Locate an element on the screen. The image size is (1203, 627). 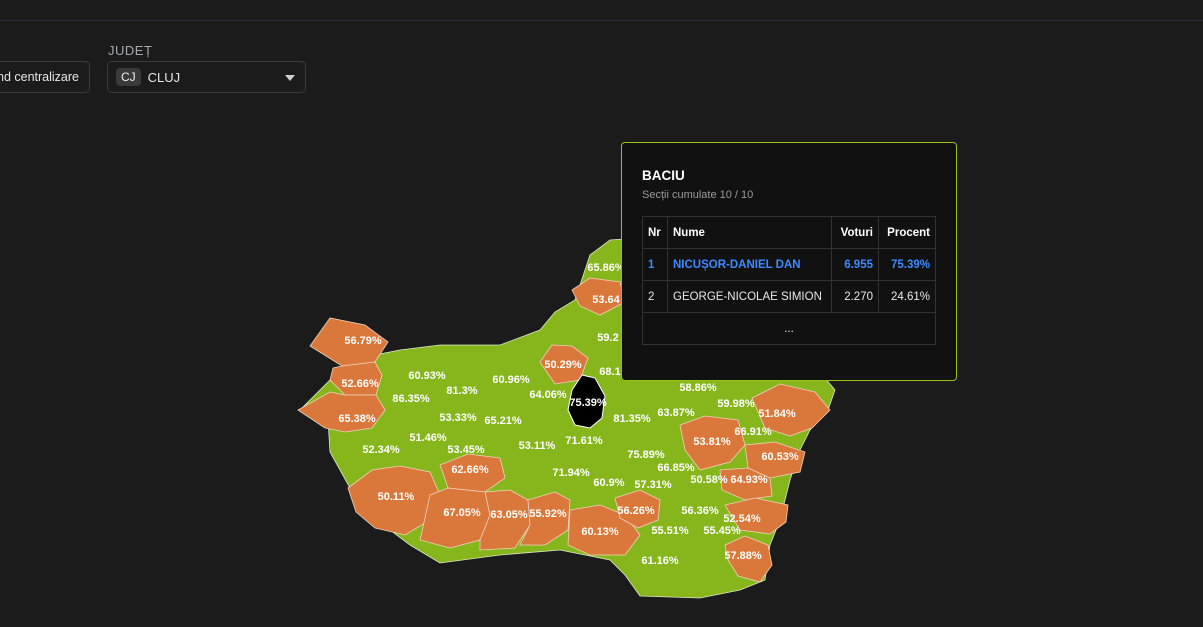
percent-label: 81.3% is located at coordinates (461, 391).